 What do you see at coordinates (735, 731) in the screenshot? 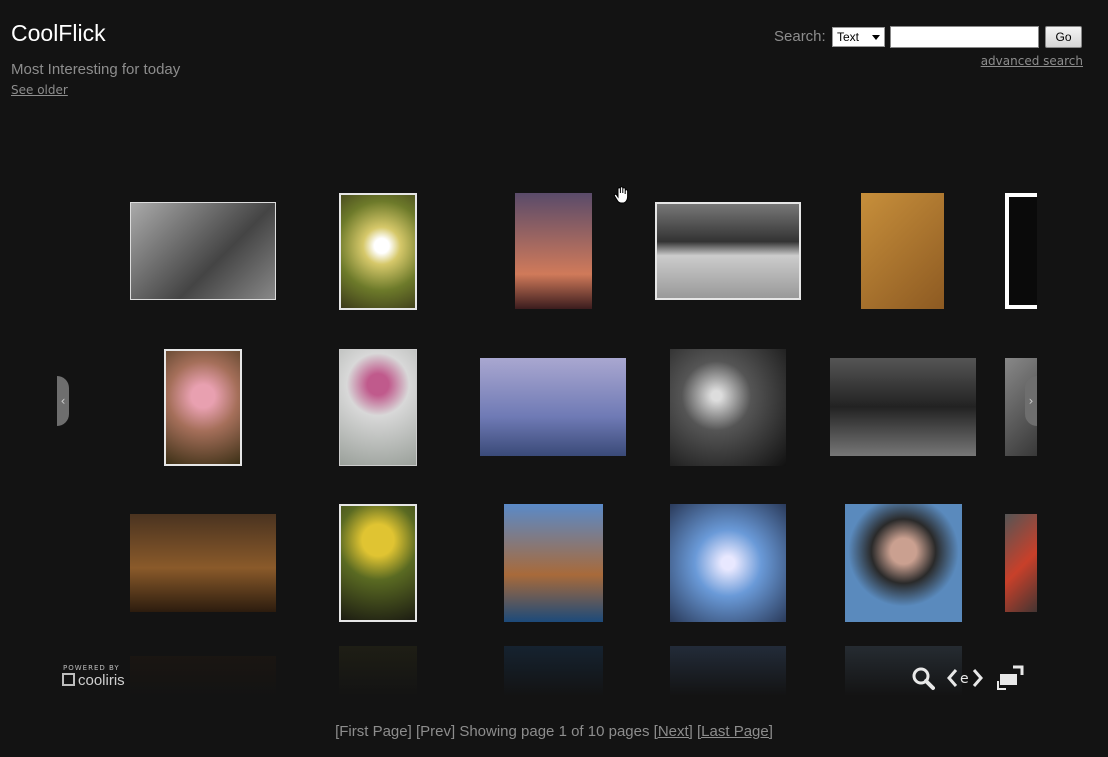
I see `last-page-link: [Last Page]` at bounding box center [735, 731].